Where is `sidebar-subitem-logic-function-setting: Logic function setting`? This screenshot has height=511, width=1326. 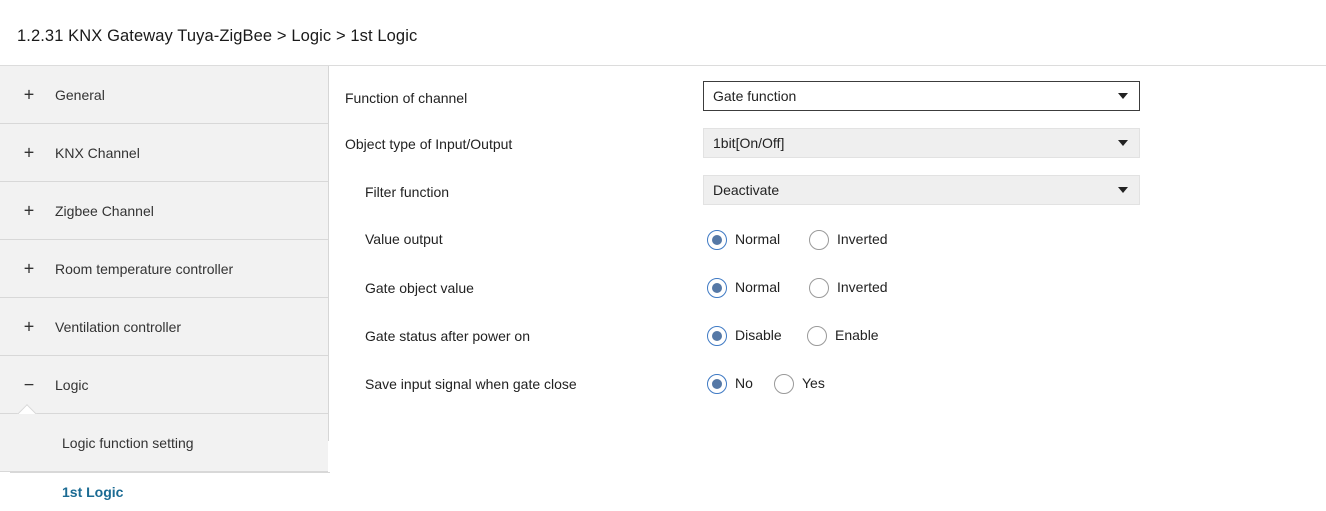 sidebar-subitem-logic-function-setting: Logic function setting is located at coordinates (164, 443).